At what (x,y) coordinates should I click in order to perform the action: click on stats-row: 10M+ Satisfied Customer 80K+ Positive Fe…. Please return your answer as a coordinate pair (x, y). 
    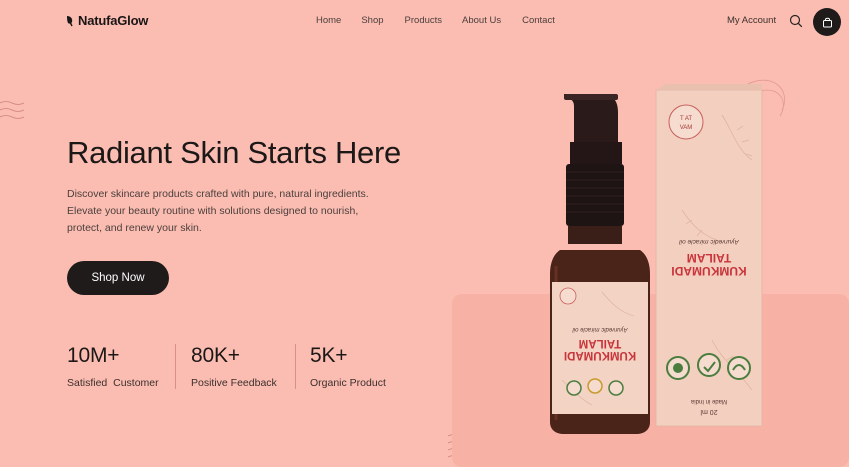
    Looking at the image, I should click on (226, 366).